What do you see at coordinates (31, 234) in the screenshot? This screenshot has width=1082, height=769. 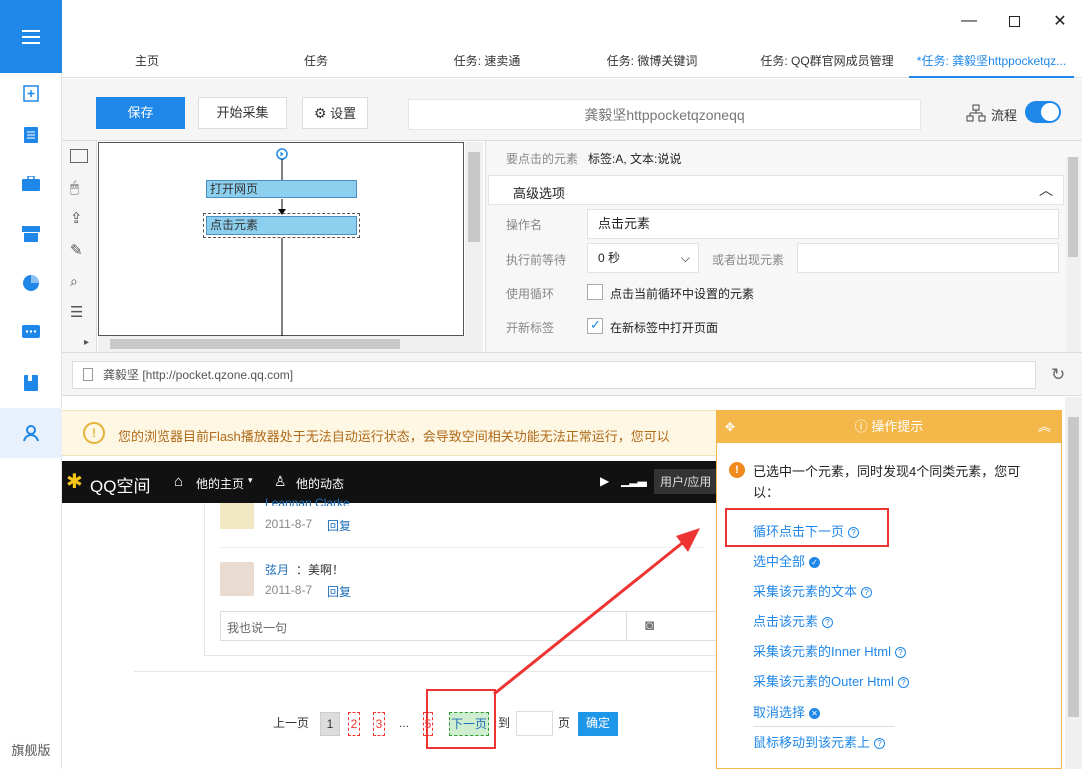 I see `sidebar-item-store` at bounding box center [31, 234].